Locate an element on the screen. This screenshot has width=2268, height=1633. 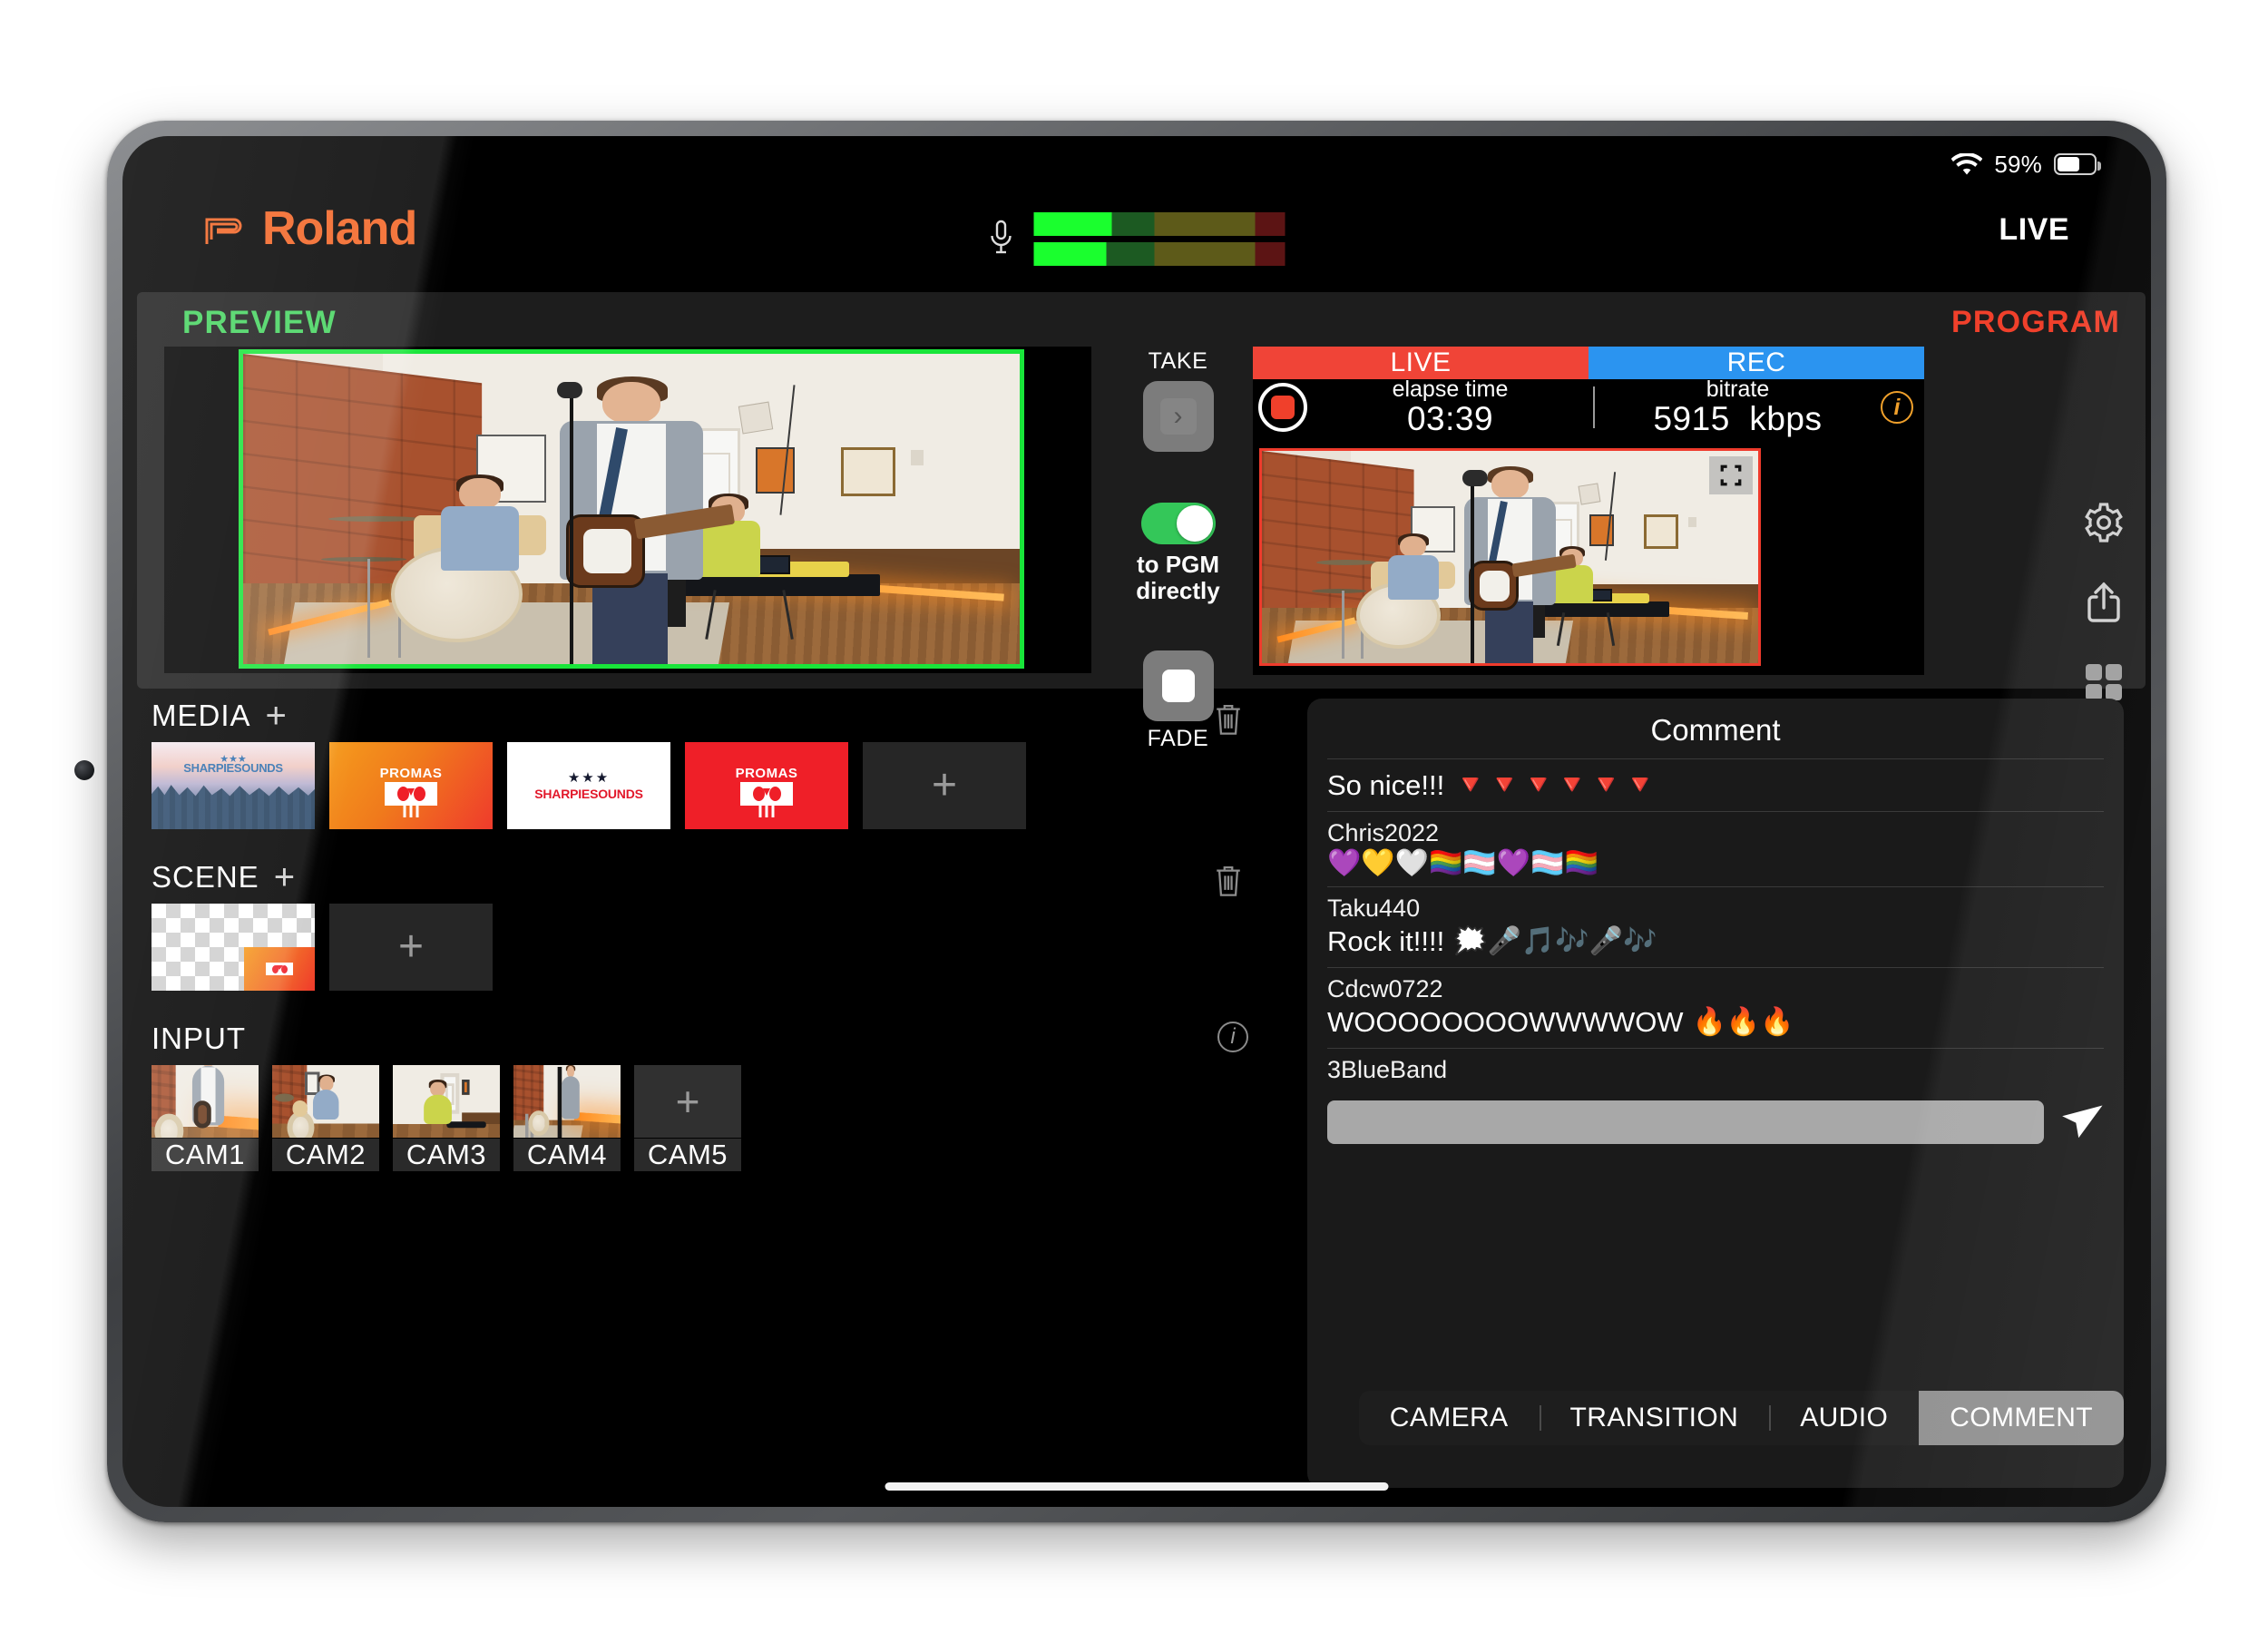
comment-row: So nice!!! 🔻🔻🔻🔻🔻🔻 is located at coordinates (1715, 784).